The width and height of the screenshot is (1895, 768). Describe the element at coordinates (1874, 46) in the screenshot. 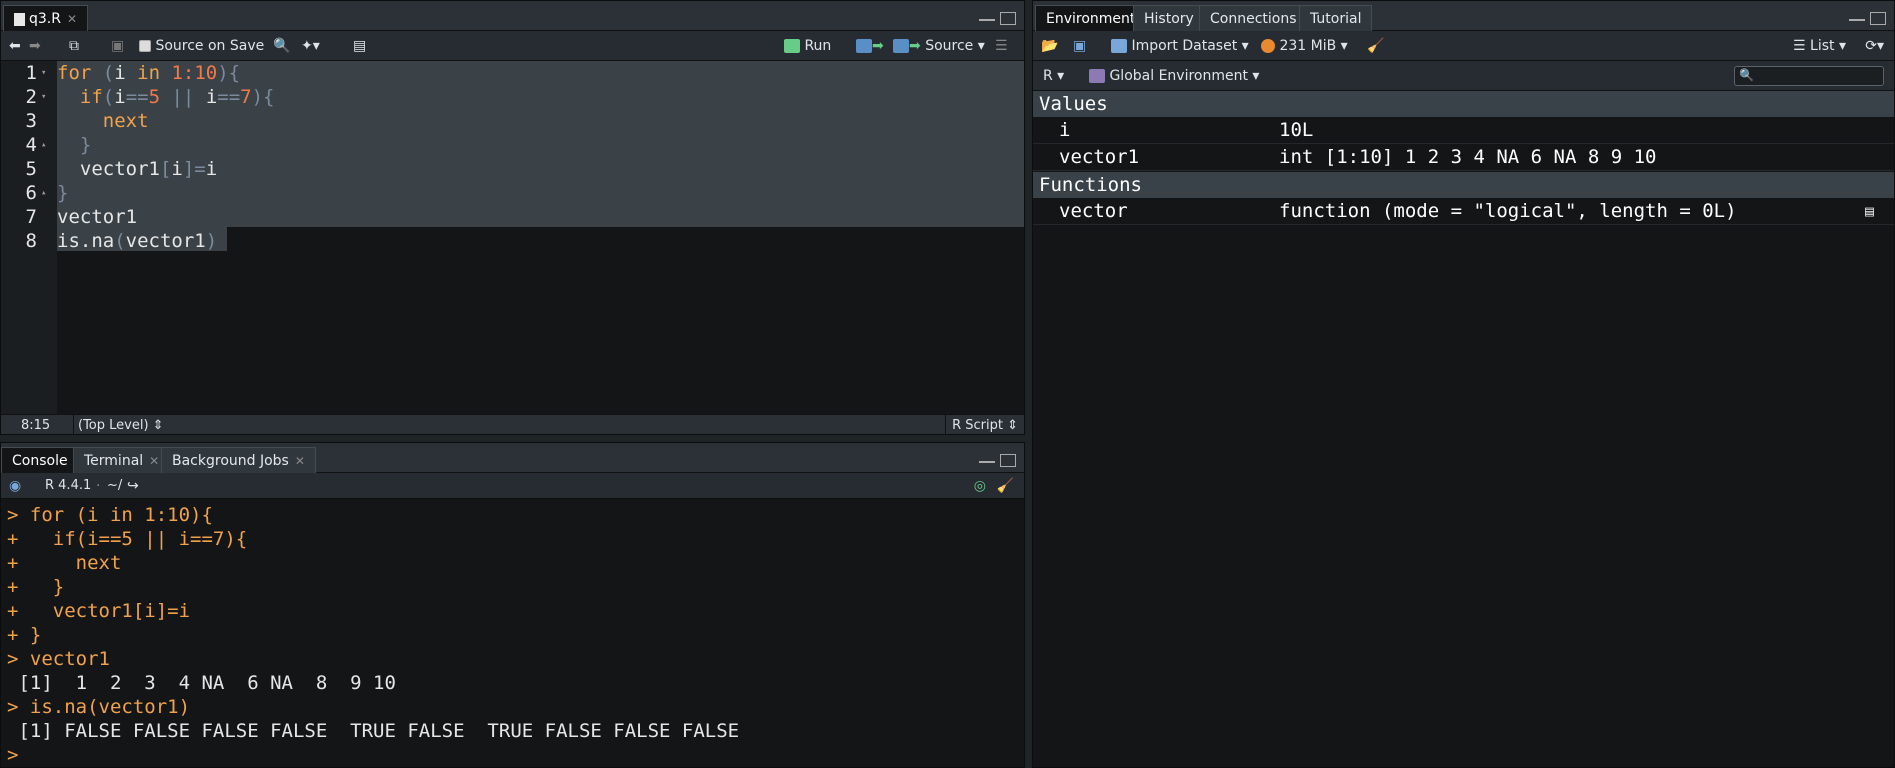

I see `refresh-icon: ⟳▾` at that location.